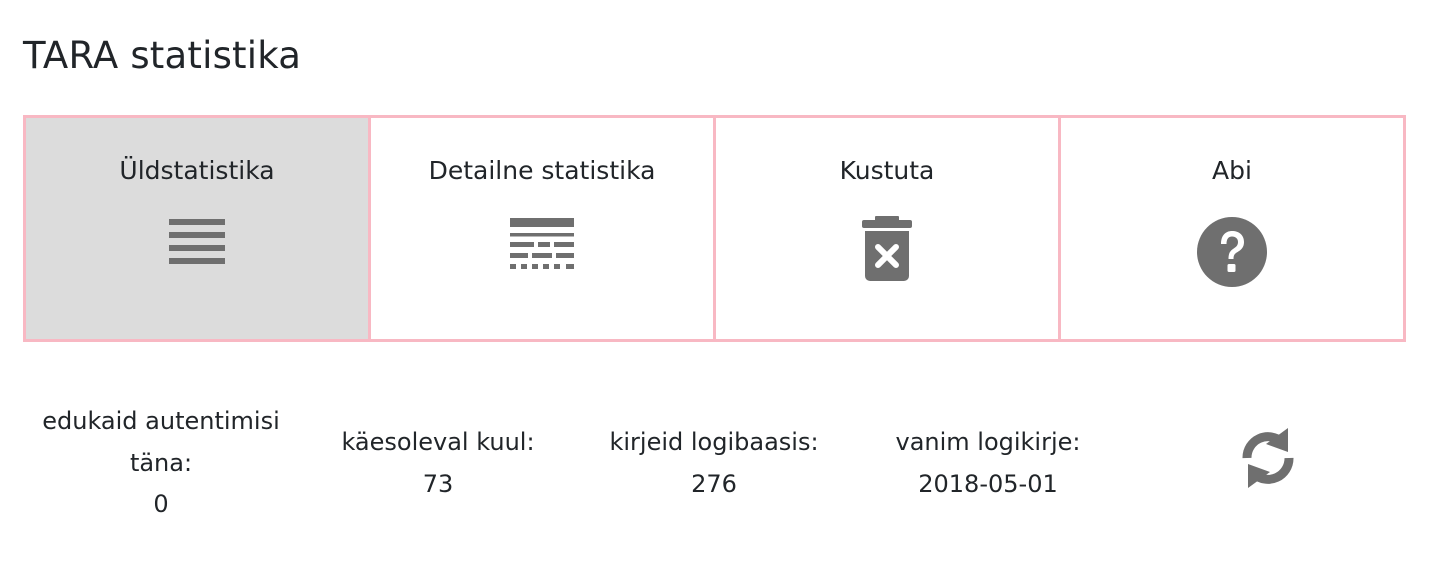  Describe the element at coordinates (438, 463) in the screenshot. I see `stat-this-month: käesoleval kuul: 73` at that location.